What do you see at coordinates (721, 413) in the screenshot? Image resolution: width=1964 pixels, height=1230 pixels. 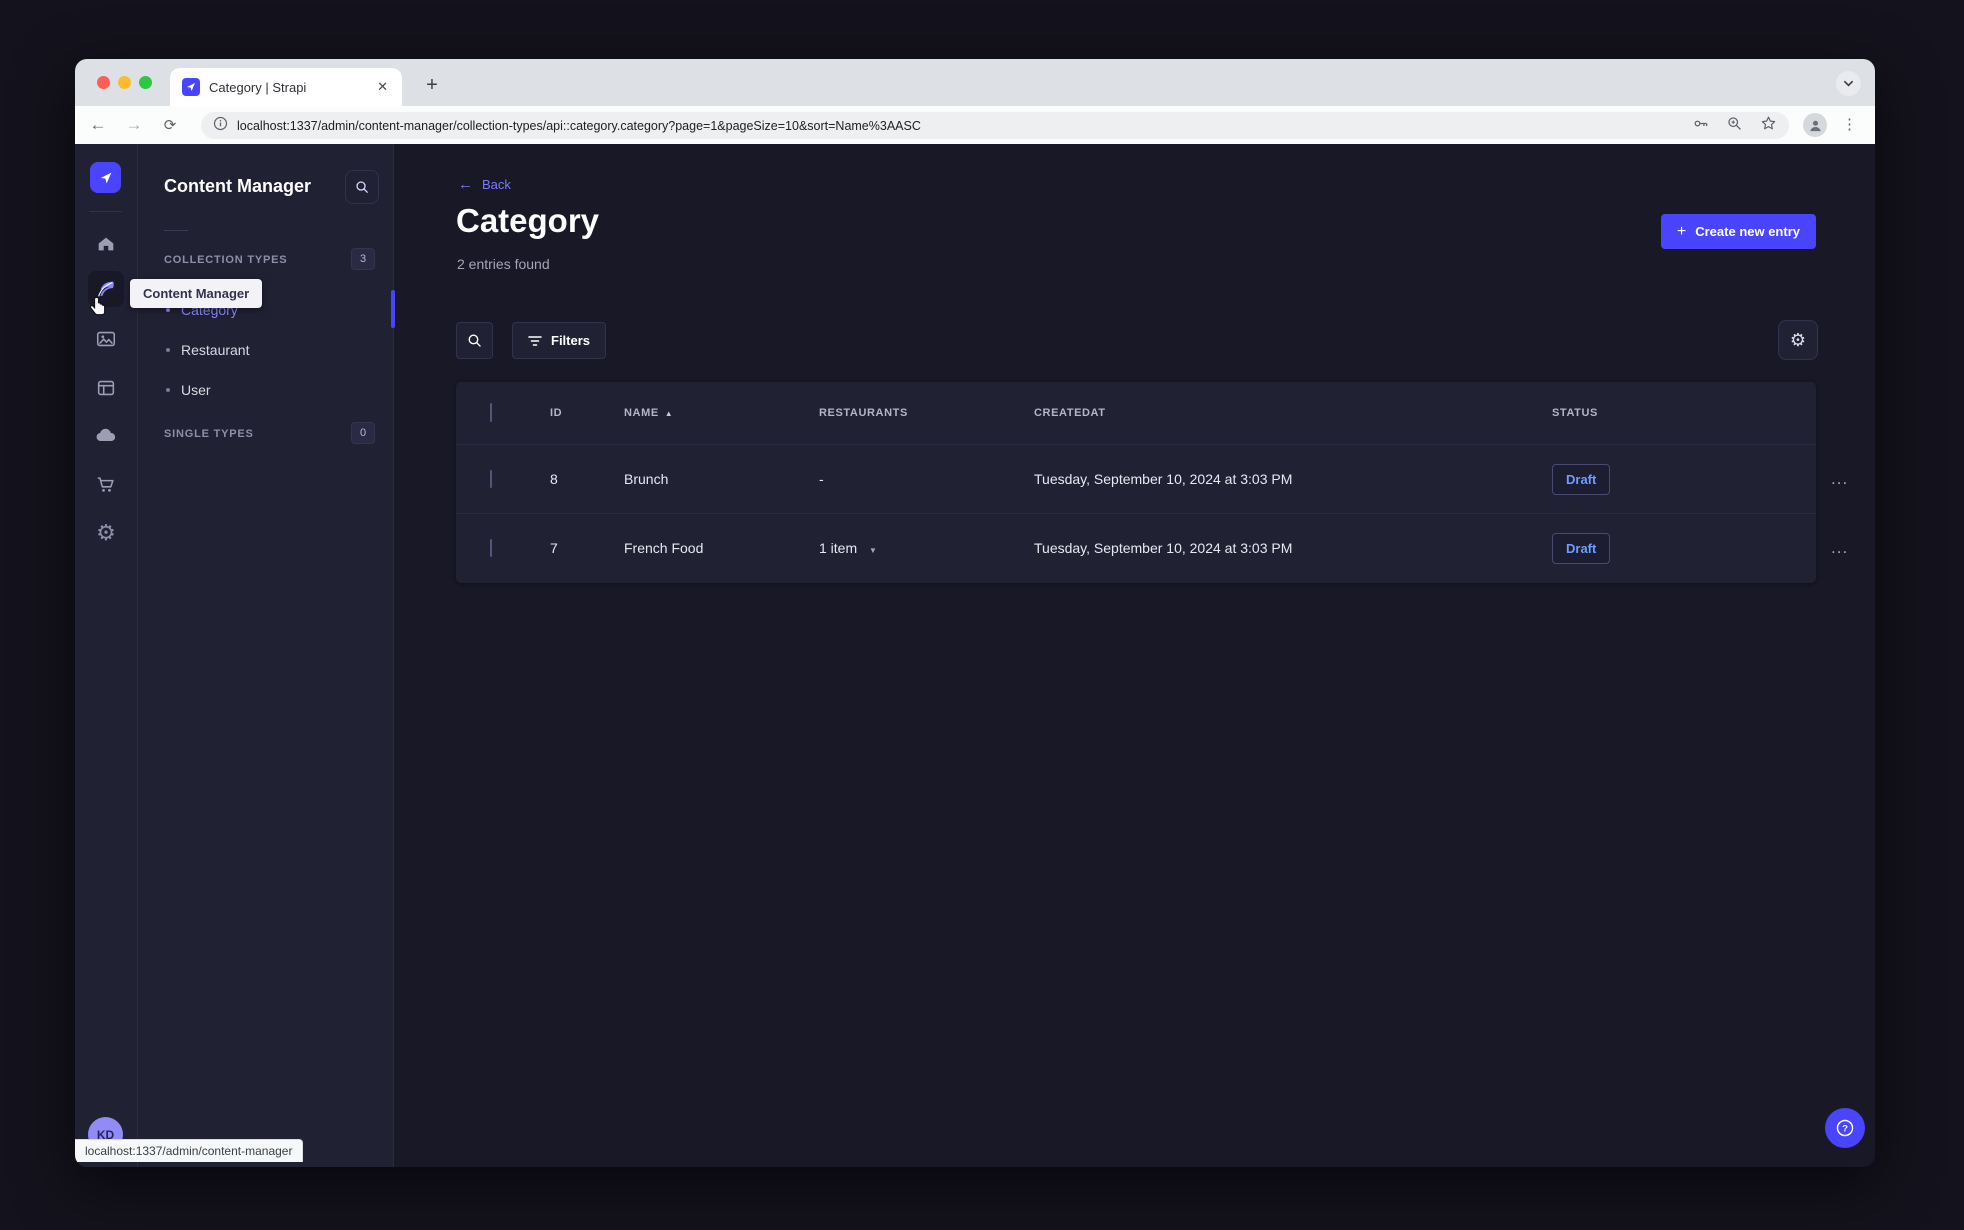 I see `header-name: NAME ▲` at bounding box center [721, 413].